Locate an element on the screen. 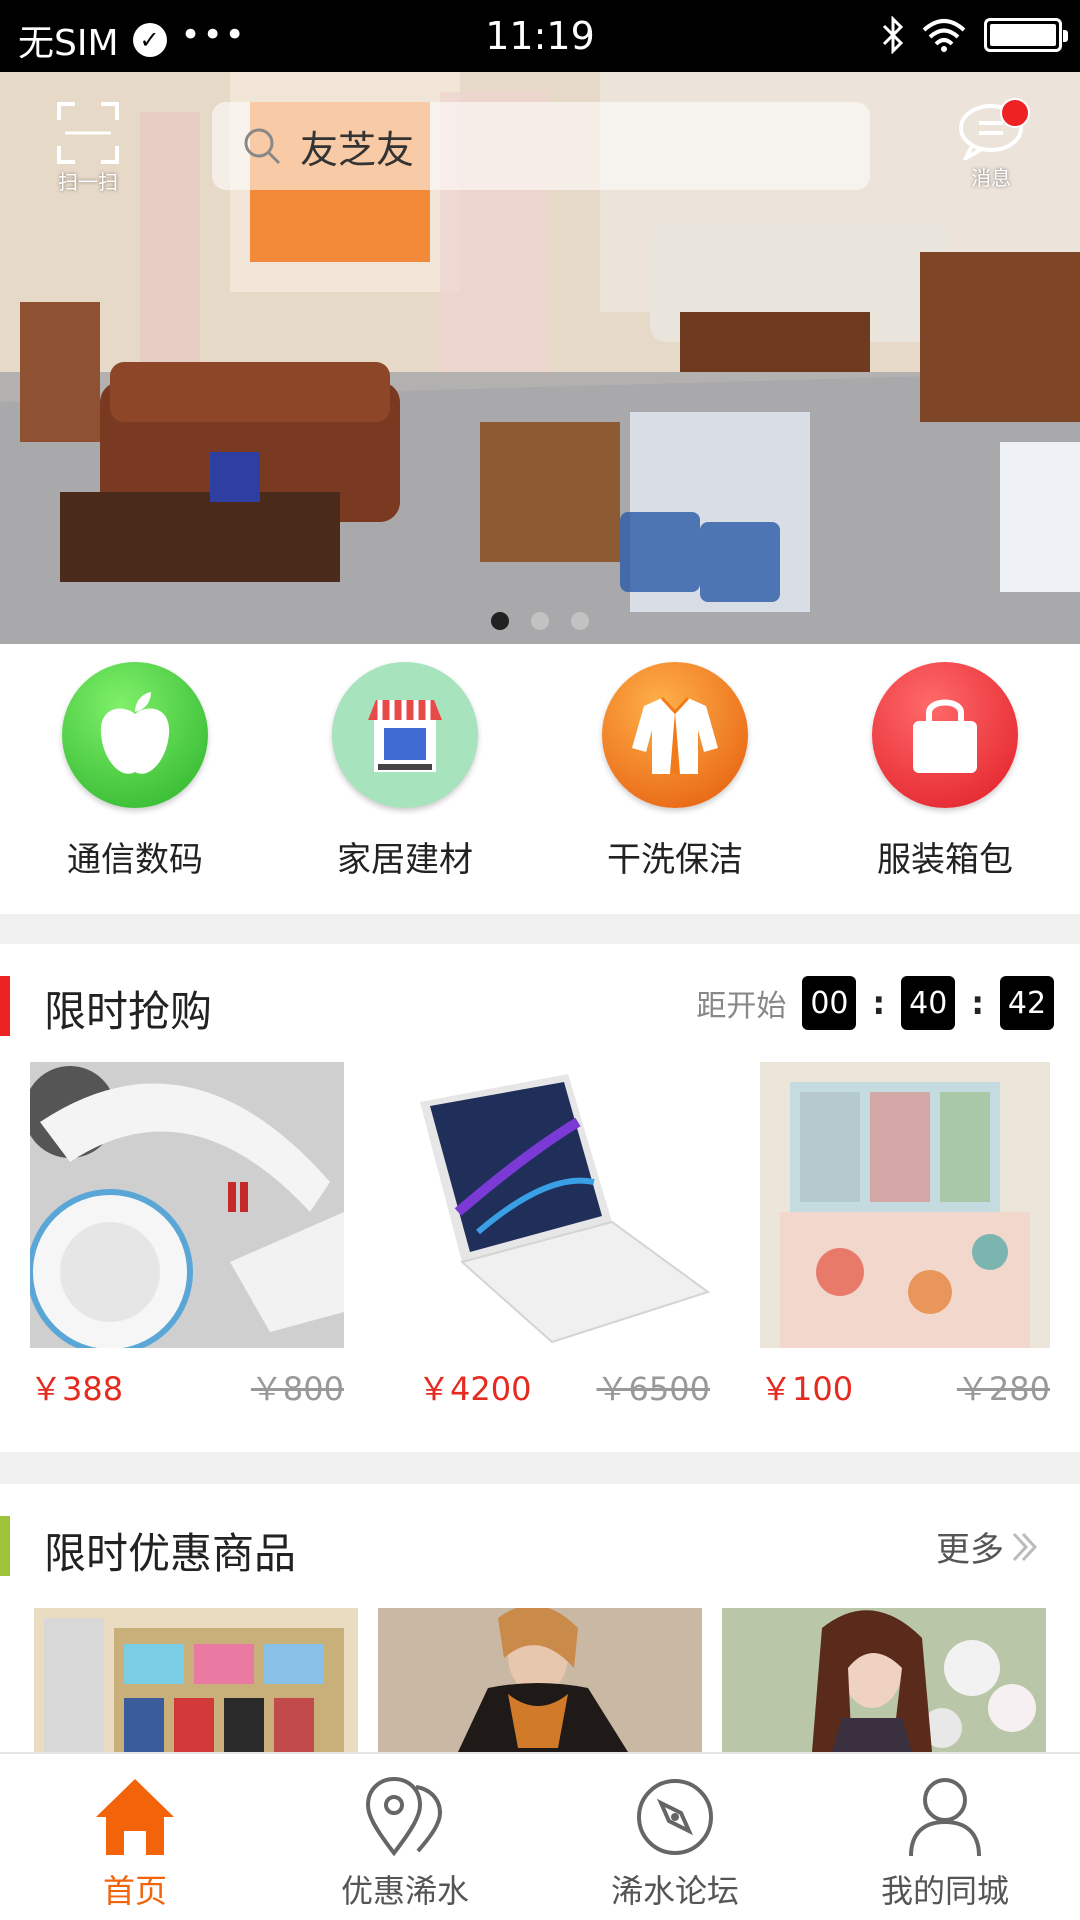  store-icon is located at coordinates (405, 735).